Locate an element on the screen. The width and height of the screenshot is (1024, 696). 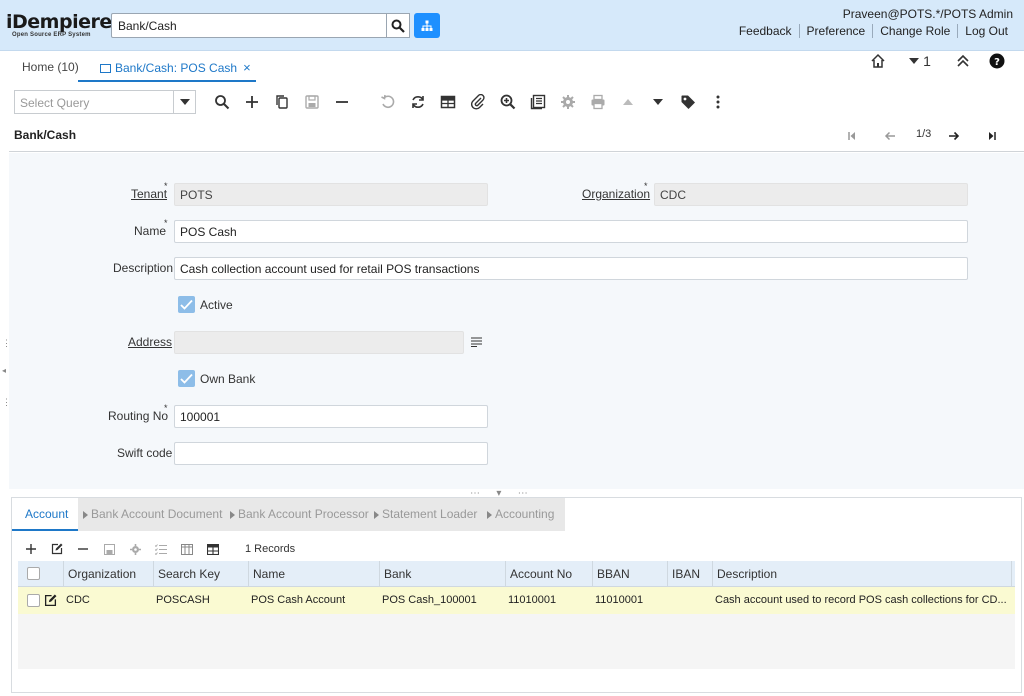
logout-link: Log Out is located at coordinates (986, 31).